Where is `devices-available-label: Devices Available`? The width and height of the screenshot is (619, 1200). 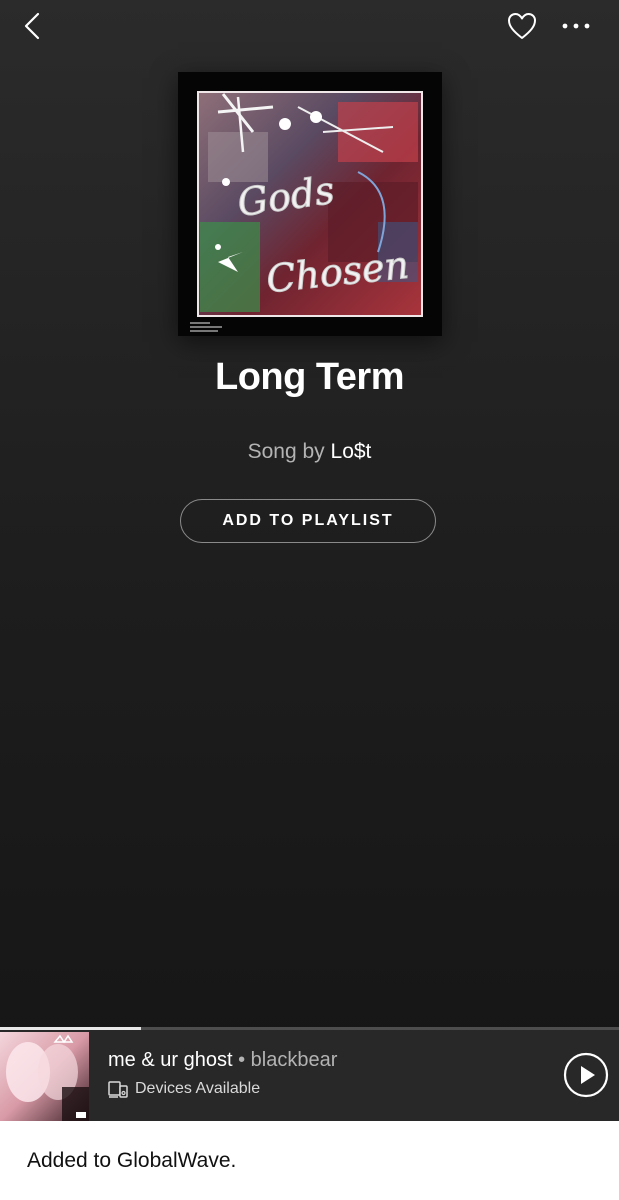
devices-available-label: Devices Available is located at coordinates (198, 1088).